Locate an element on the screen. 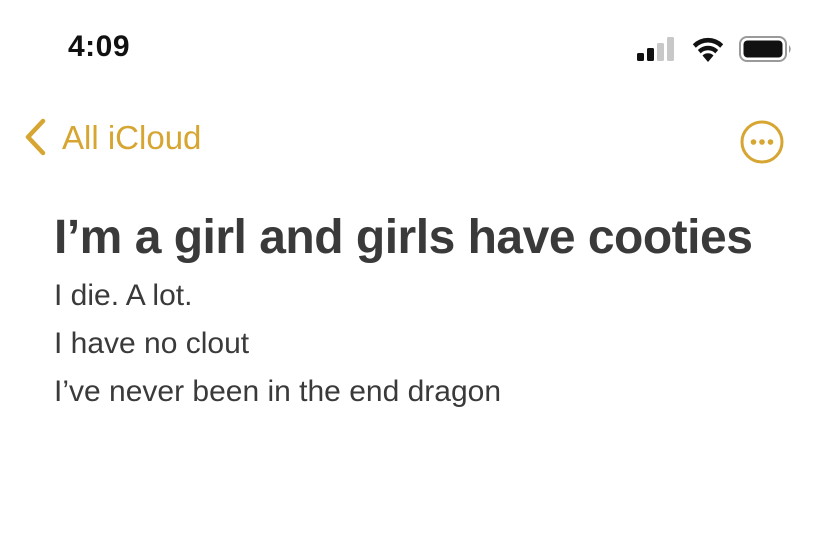  back-button-label: All iCloud is located at coordinates (132, 137).